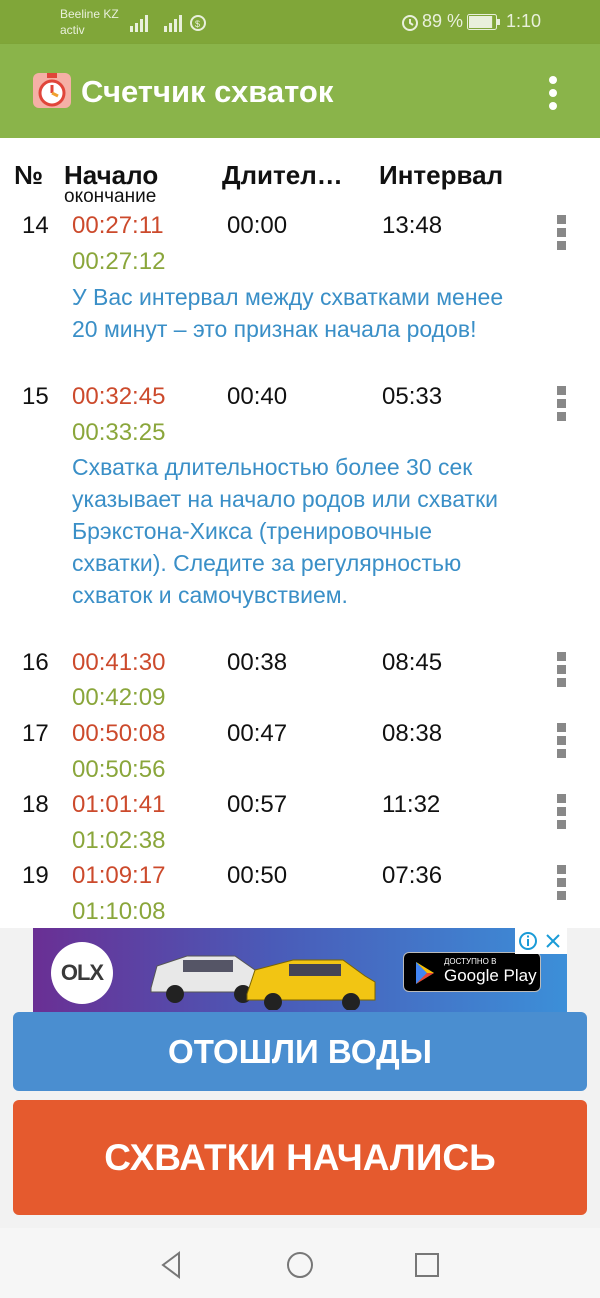 This screenshot has width=600, height=1298. What do you see at coordinates (483, 22) in the screenshot?
I see `battery-icon` at bounding box center [483, 22].